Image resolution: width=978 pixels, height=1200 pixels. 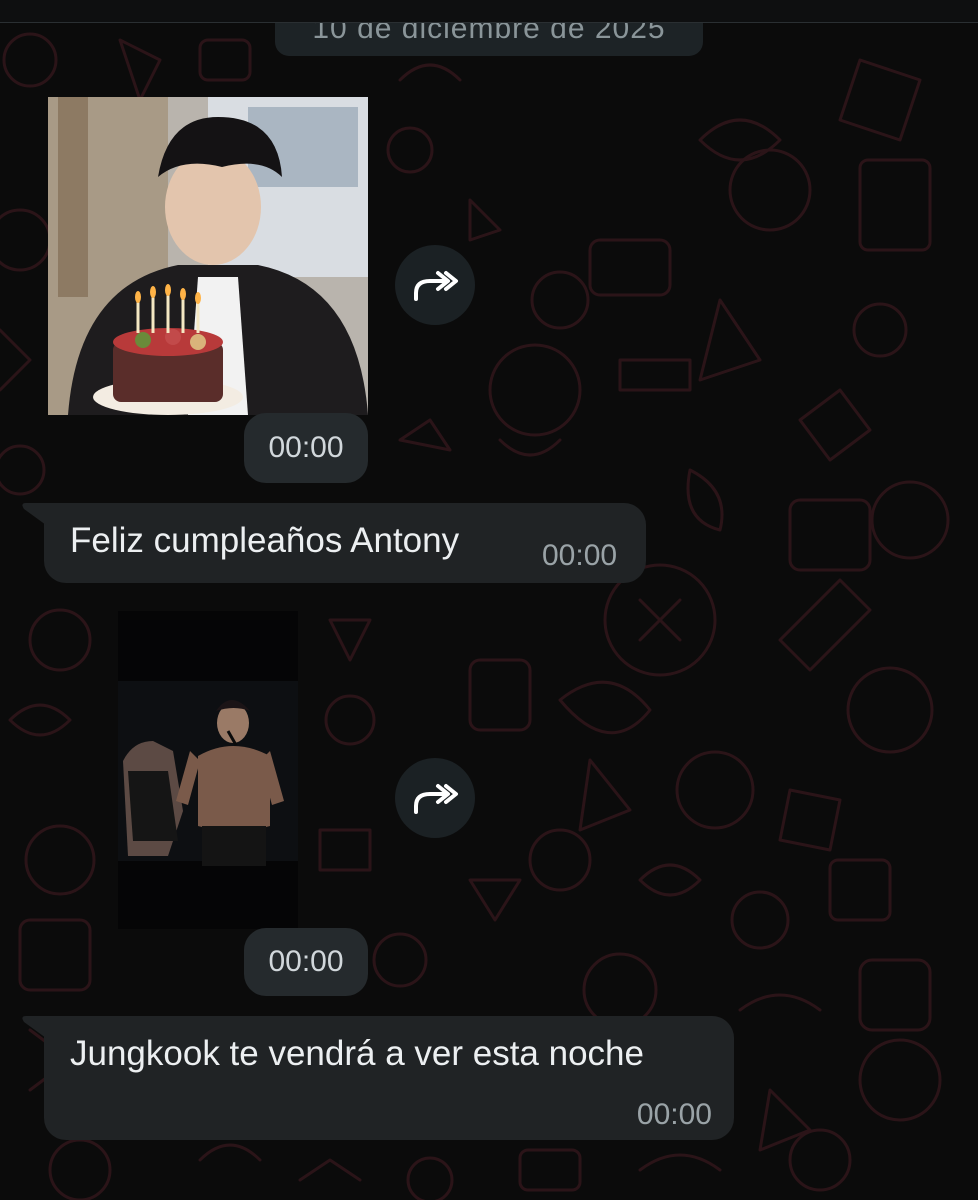 What do you see at coordinates (265, 540) in the screenshot?
I see `message-text: Feliz cumpleaños Antony` at bounding box center [265, 540].